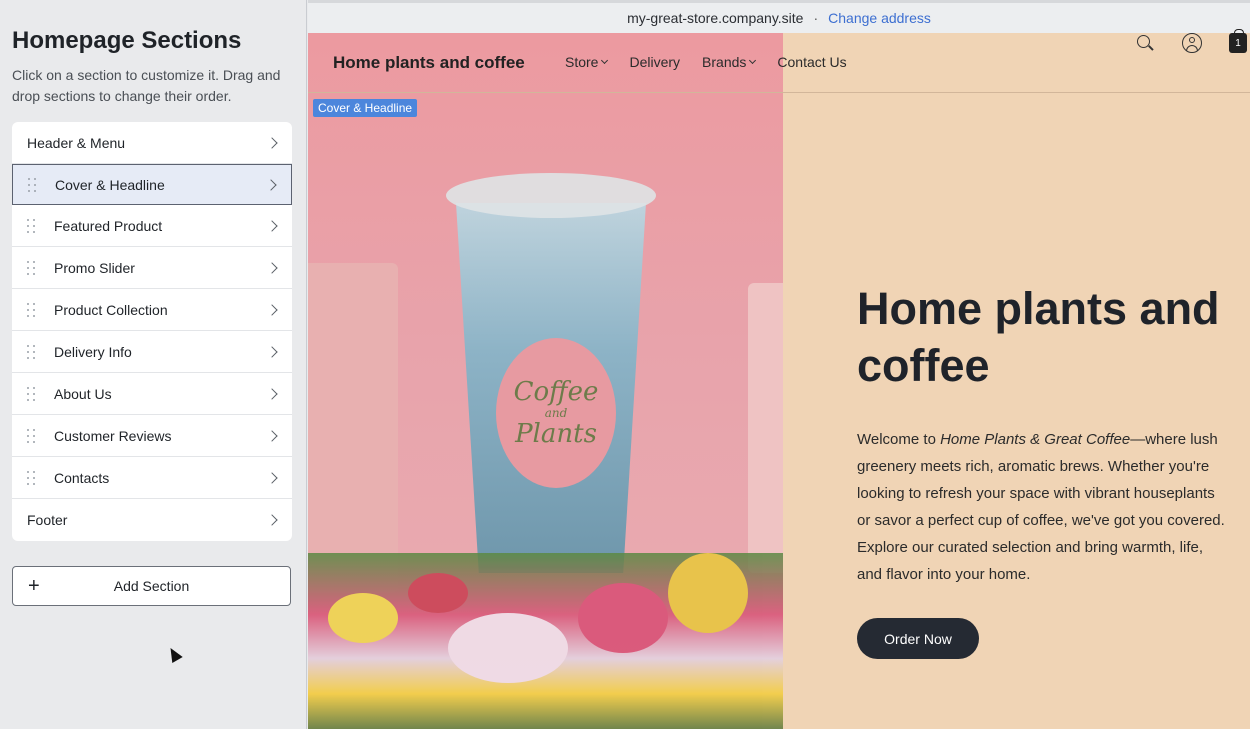 The image size is (1250, 729). What do you see at coordinates (365, 108) in the screenshot?
I see `section-tag: Cover & Headline` at bounding box center [365, 108].